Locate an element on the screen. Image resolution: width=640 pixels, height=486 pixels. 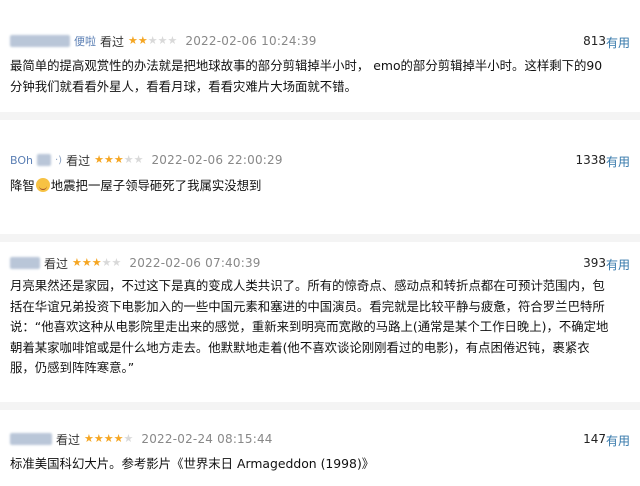
review-text: 标准美国科幻大片。参考影片《世界末日 Armageddon (1998)》 is located at coordinates (192, 463).